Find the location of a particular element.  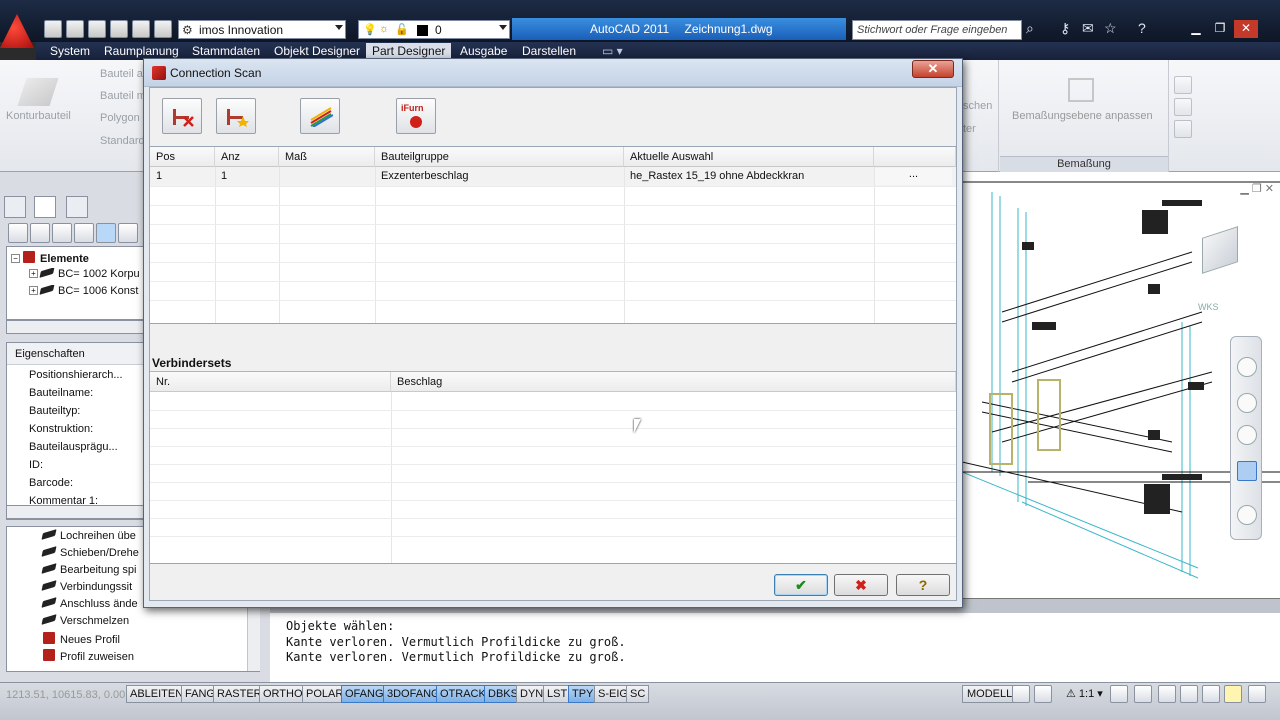

ribbon-kontur-label: Konturbauteil is located at coordinates (38, 116).